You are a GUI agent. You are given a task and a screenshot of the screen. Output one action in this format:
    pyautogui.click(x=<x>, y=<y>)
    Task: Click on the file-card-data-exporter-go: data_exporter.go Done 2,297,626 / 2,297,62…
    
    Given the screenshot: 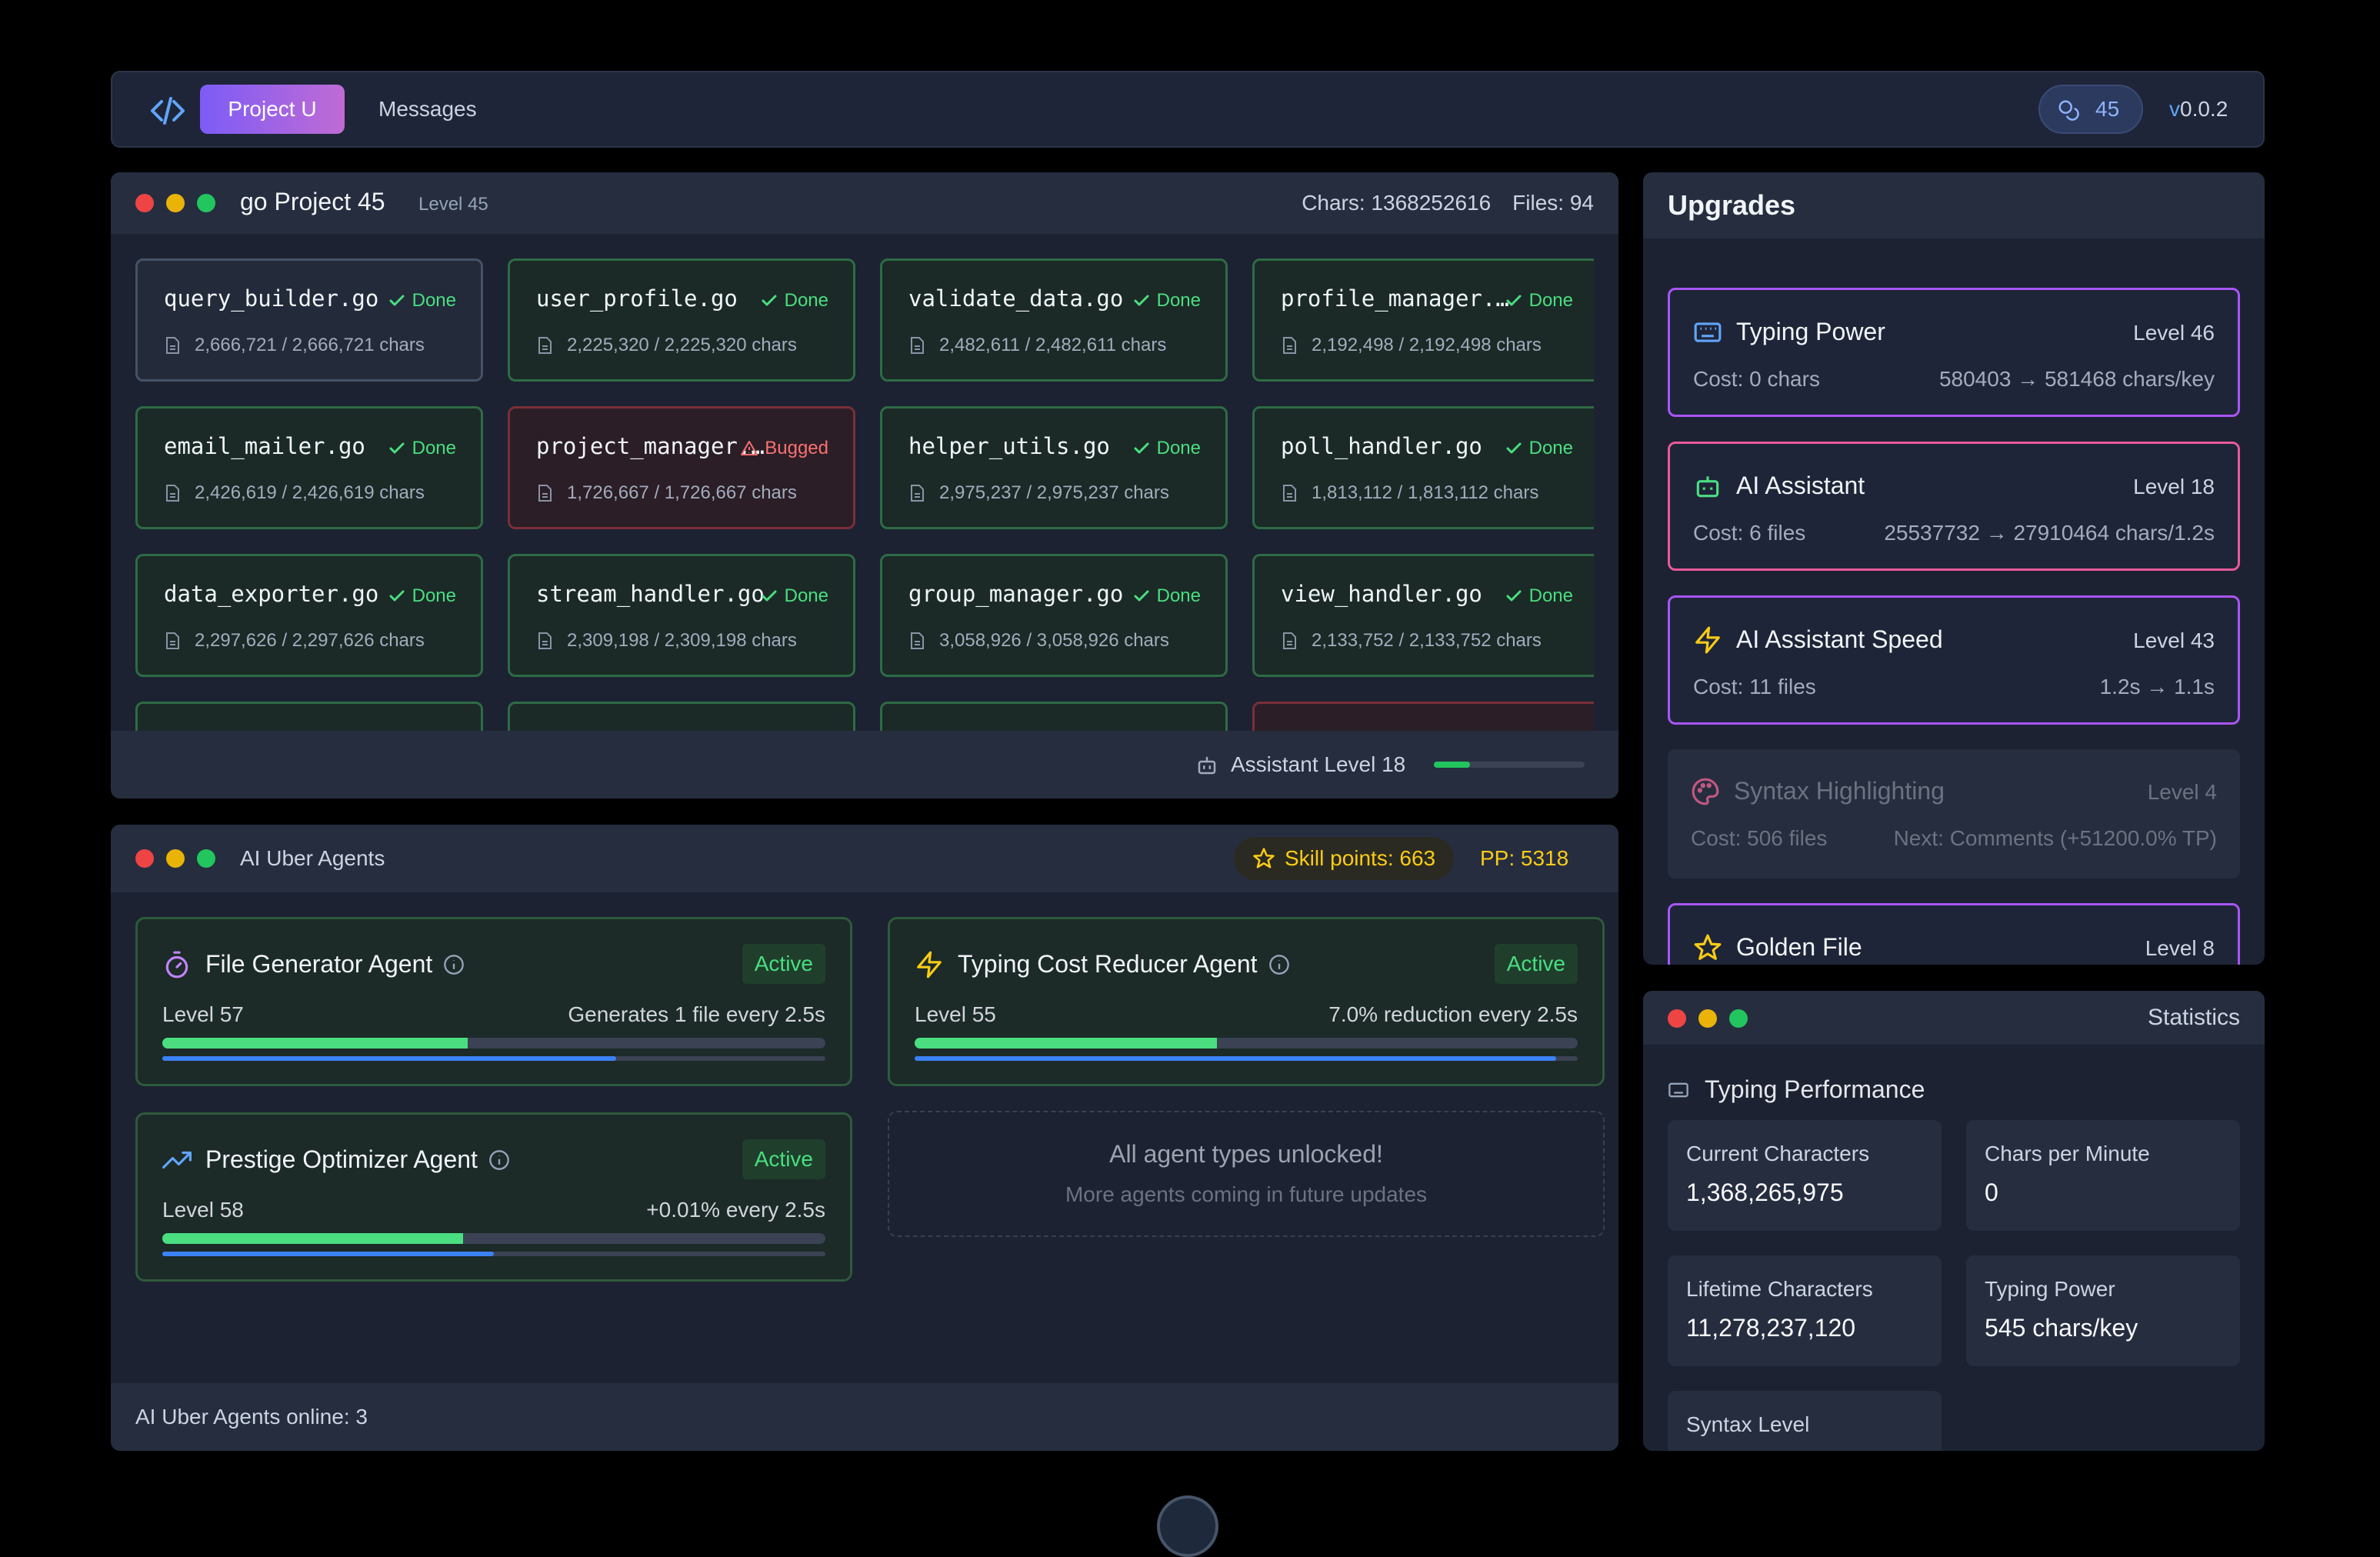 What is the action you would take?
    pyautogui.click(x=309, y=615)
    